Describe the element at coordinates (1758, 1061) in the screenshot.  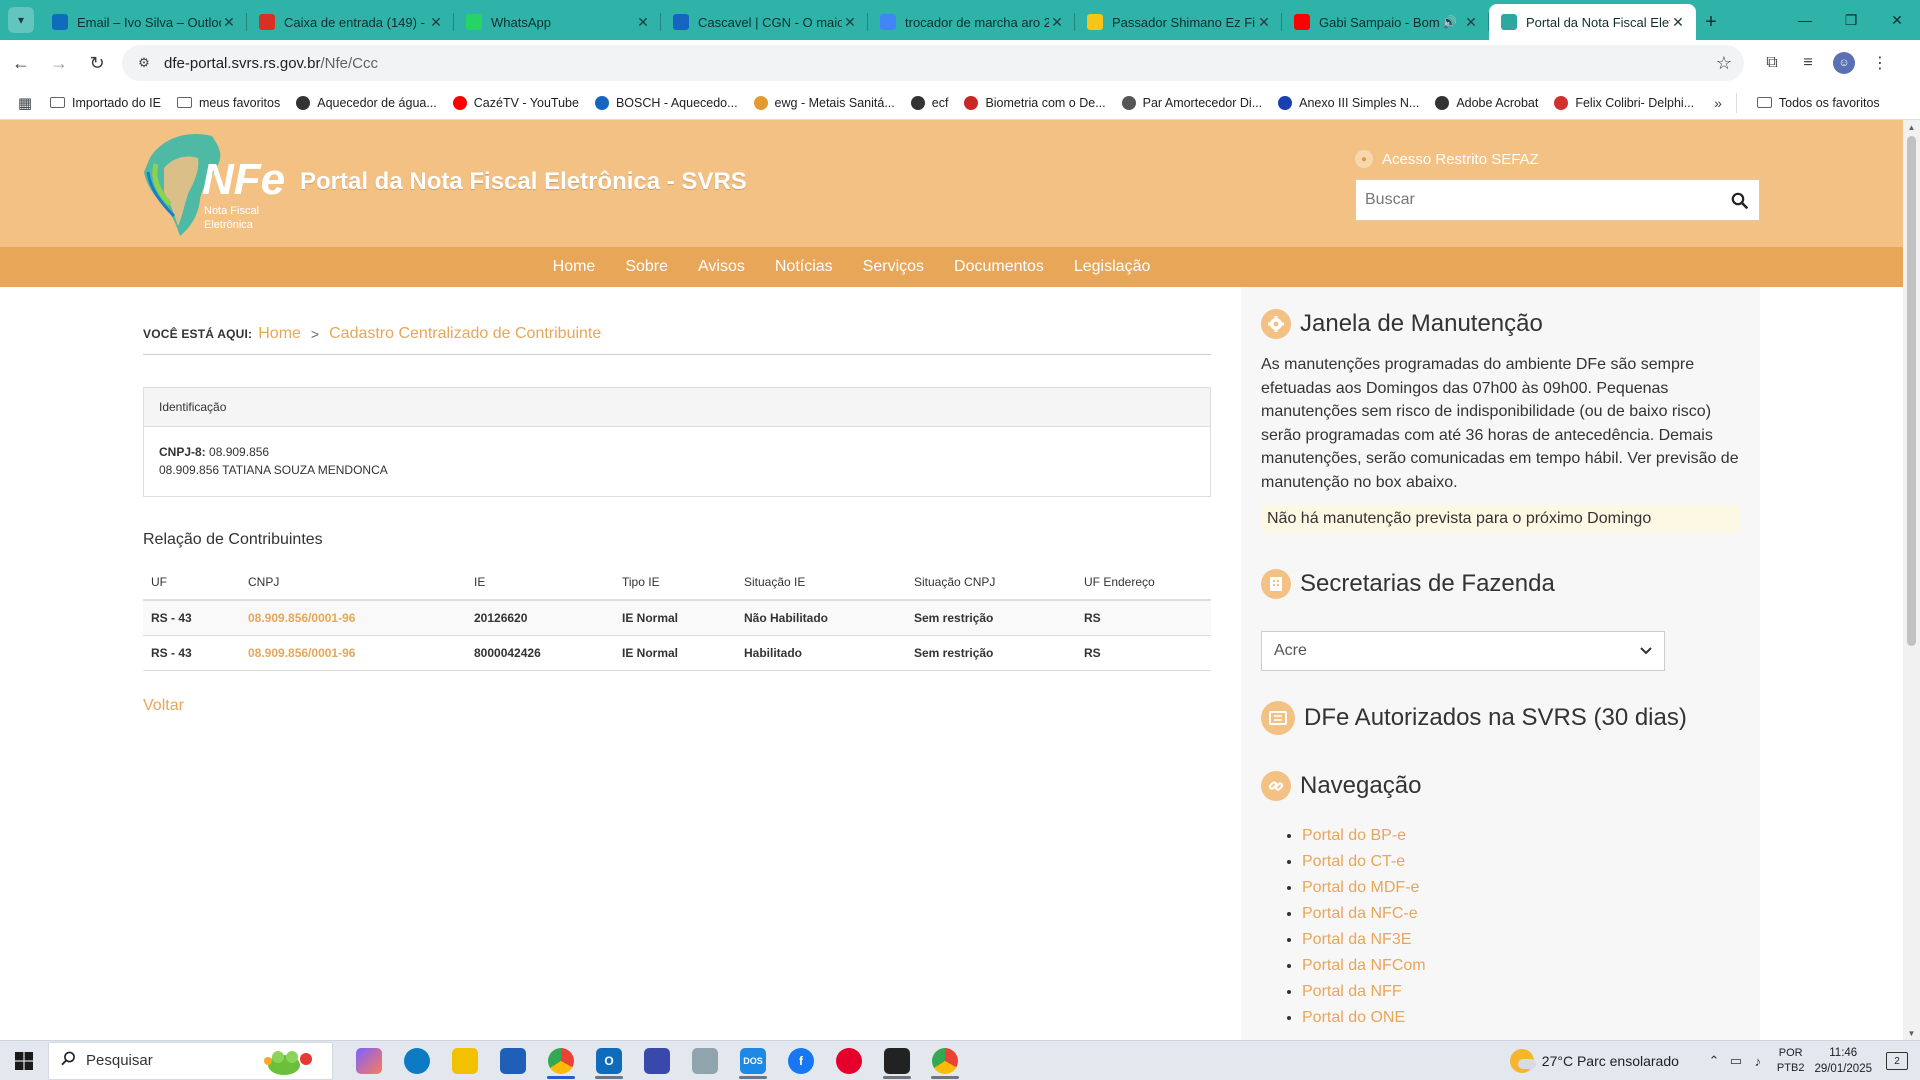
I see `volume-icon: ♪` at that location.